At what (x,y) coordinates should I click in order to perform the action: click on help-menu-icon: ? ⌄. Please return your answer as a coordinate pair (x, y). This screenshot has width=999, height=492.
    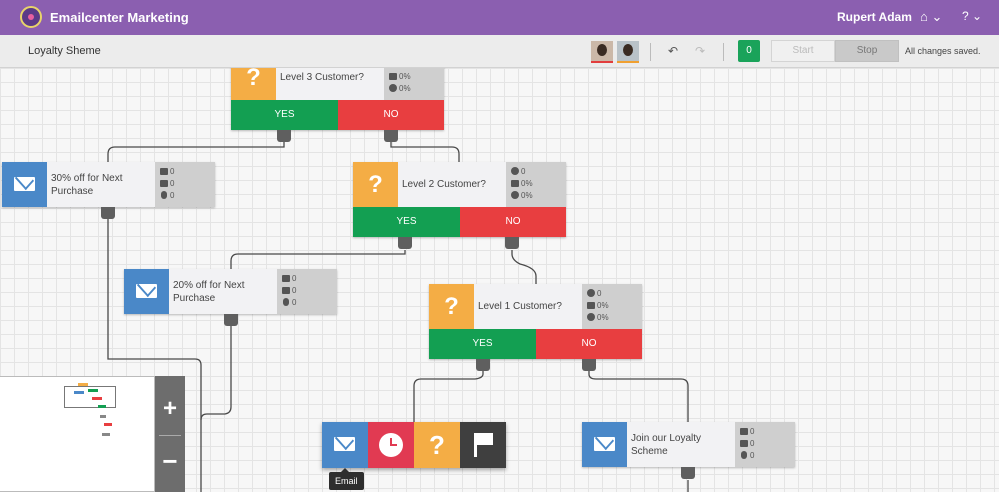
    Looking at the image, I should click on (972, 16).